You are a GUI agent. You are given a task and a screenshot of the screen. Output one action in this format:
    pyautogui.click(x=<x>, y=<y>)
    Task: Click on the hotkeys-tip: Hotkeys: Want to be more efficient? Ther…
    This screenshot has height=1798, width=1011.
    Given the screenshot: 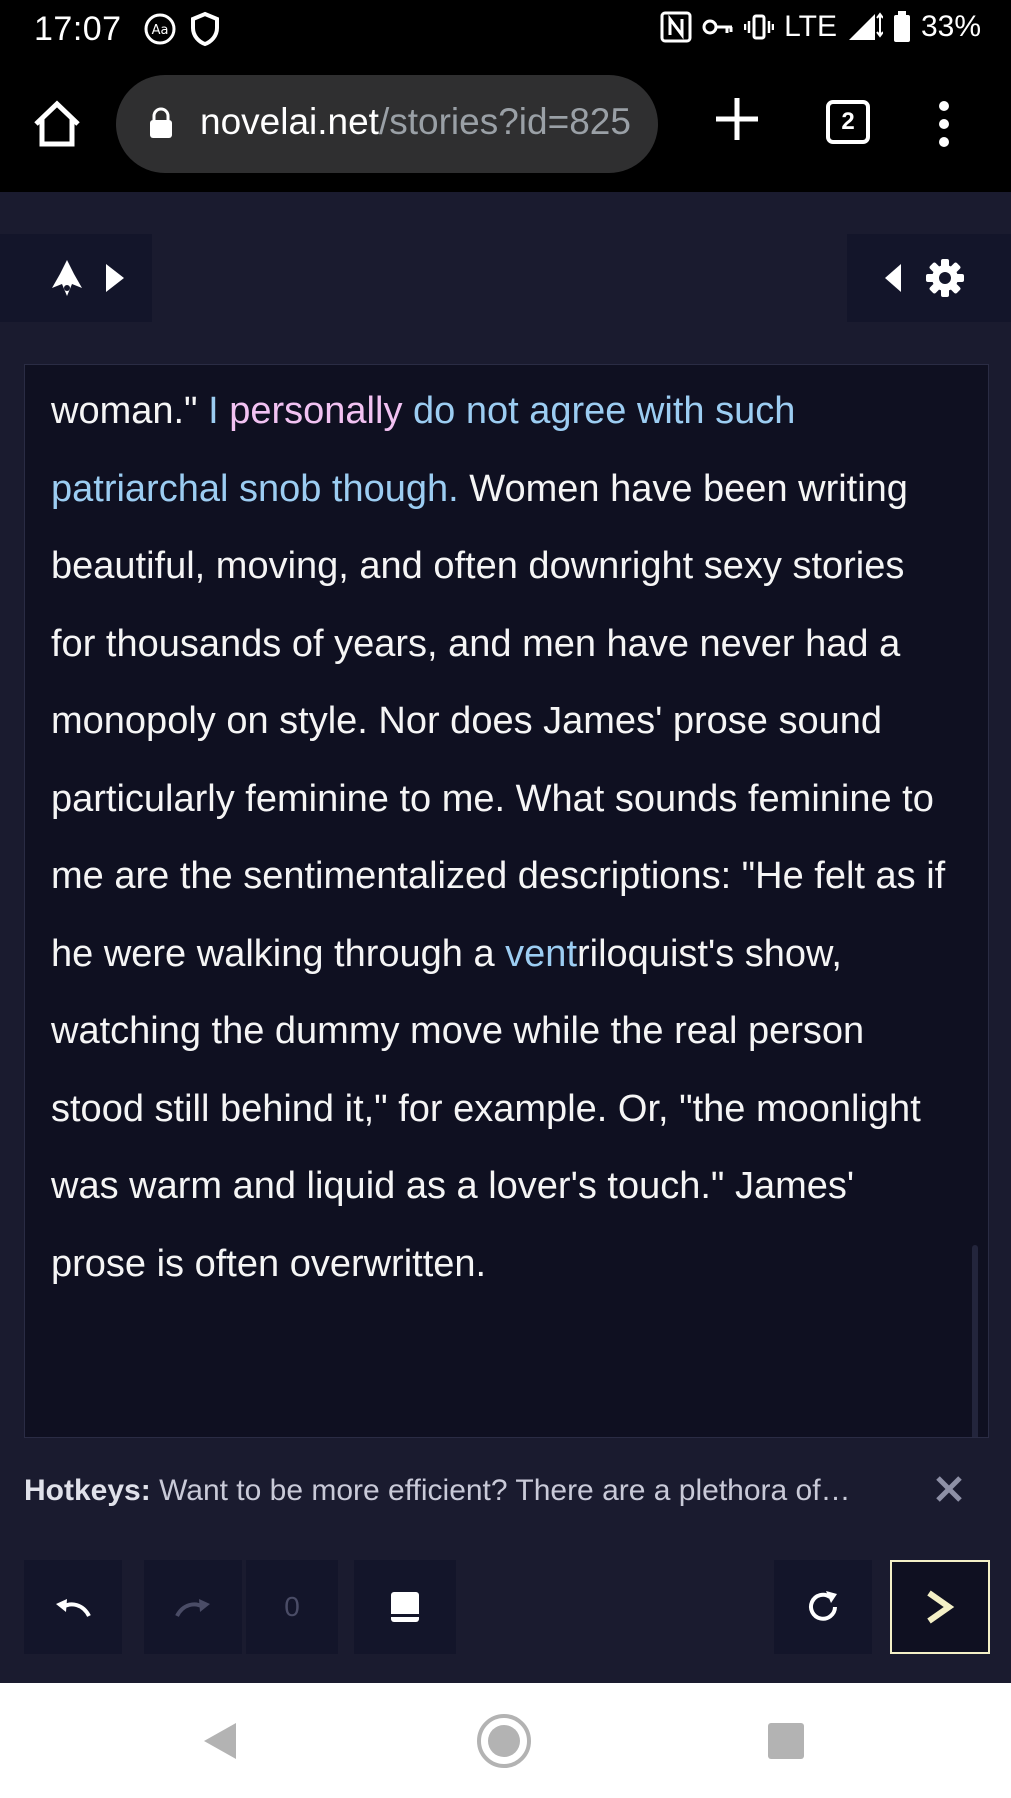 What is the action you would take?
    pyautogui.click(x=454, y=1491)
    